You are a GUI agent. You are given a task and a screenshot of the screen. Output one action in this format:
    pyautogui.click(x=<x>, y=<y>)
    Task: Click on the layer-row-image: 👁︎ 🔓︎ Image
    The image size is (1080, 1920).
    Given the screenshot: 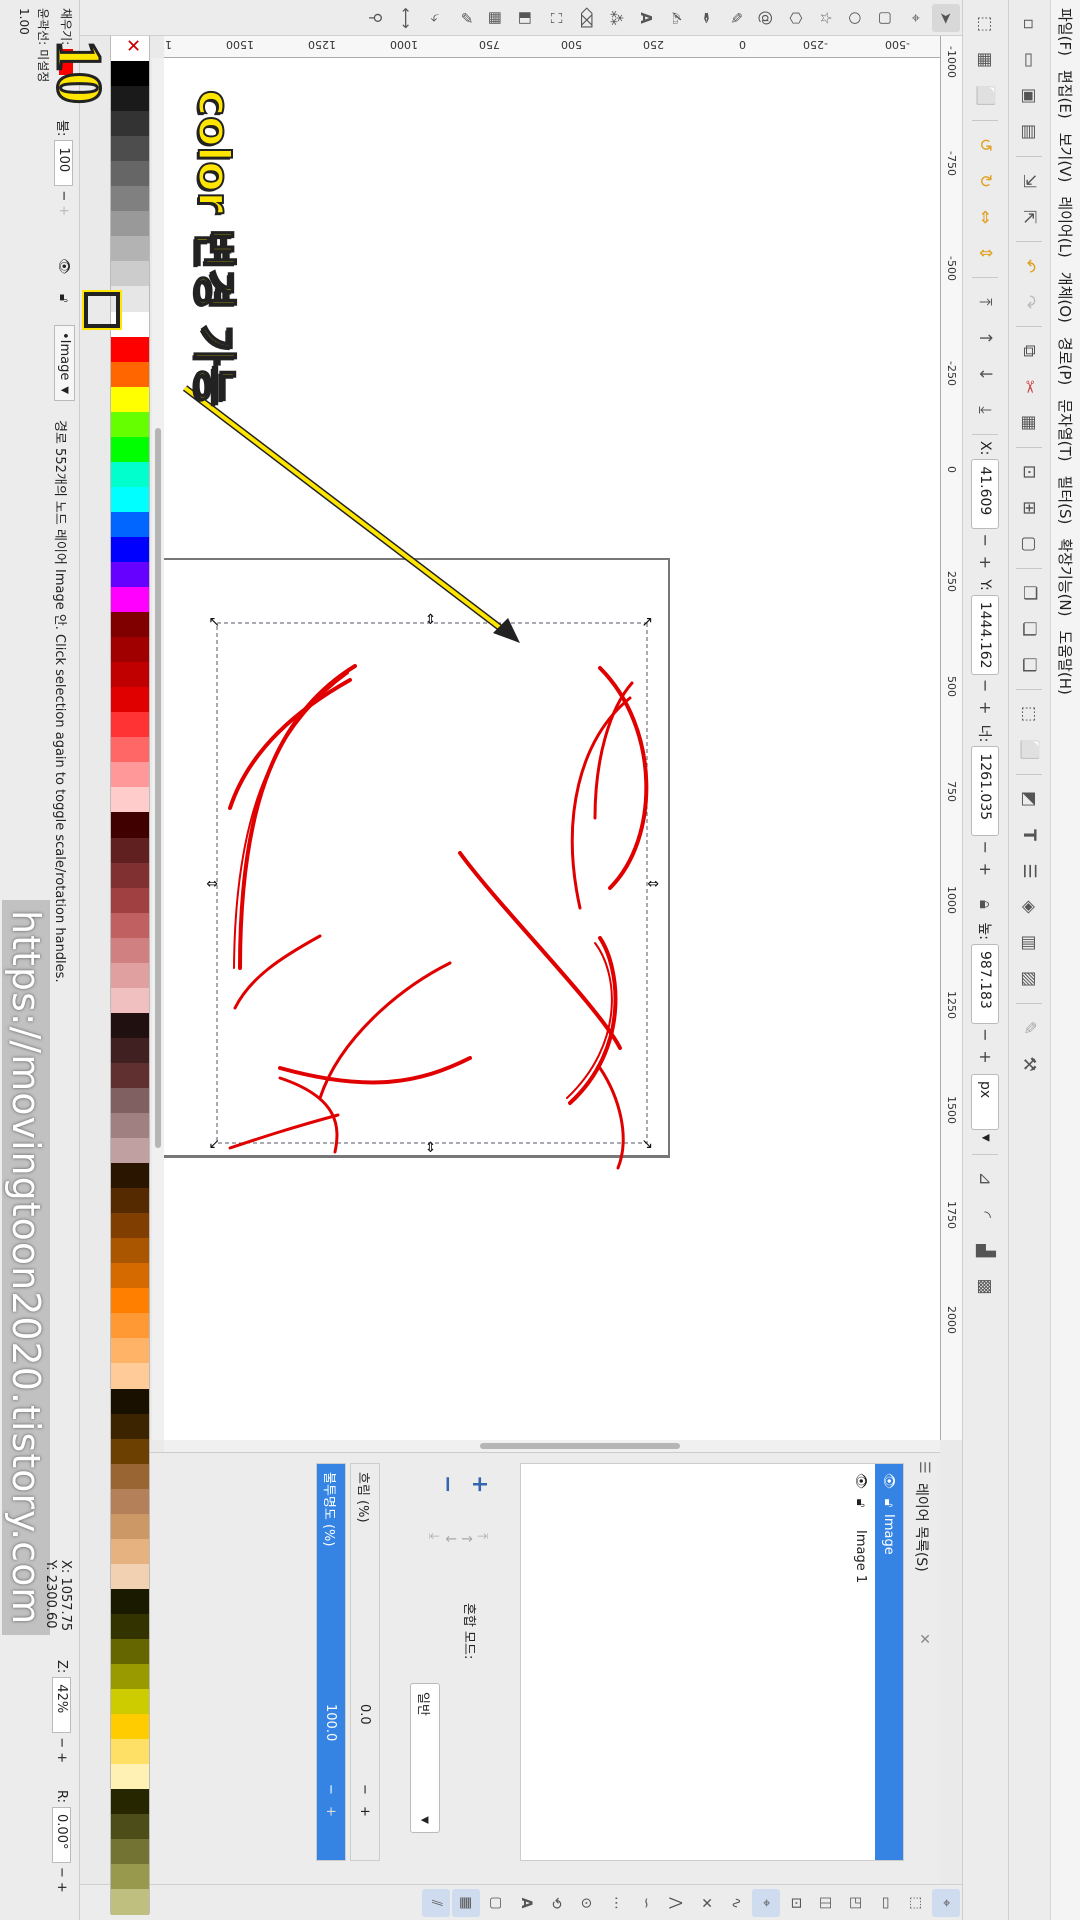 What is the action you would take?
    pyautogui.click(x=889, y=1662)
    